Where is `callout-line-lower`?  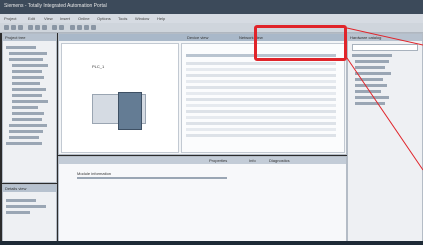 callout-line-lower is located at coordinates (384, 114).